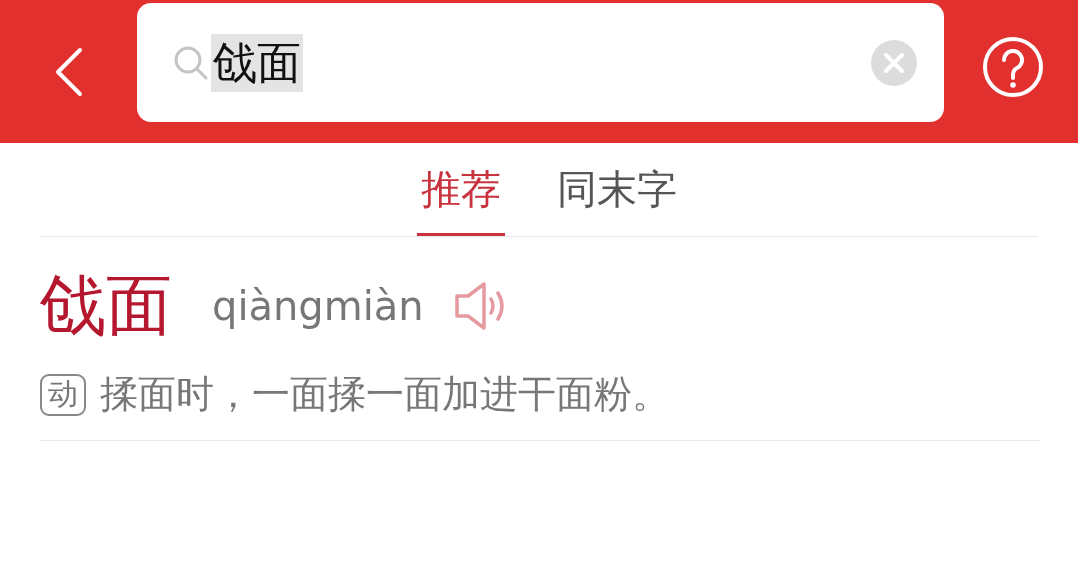 The image size is (1078, 563). Describe the element at coordinates (106, 306) in the screenshot. I see `headword: 戗面` at that location.